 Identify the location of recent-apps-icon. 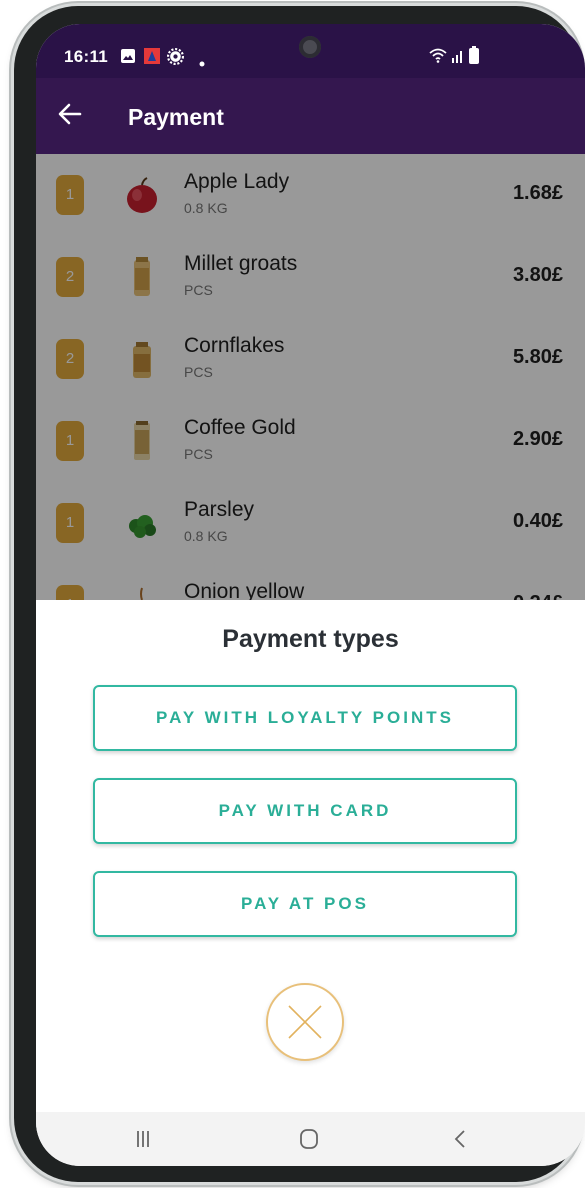
(143, 1139).